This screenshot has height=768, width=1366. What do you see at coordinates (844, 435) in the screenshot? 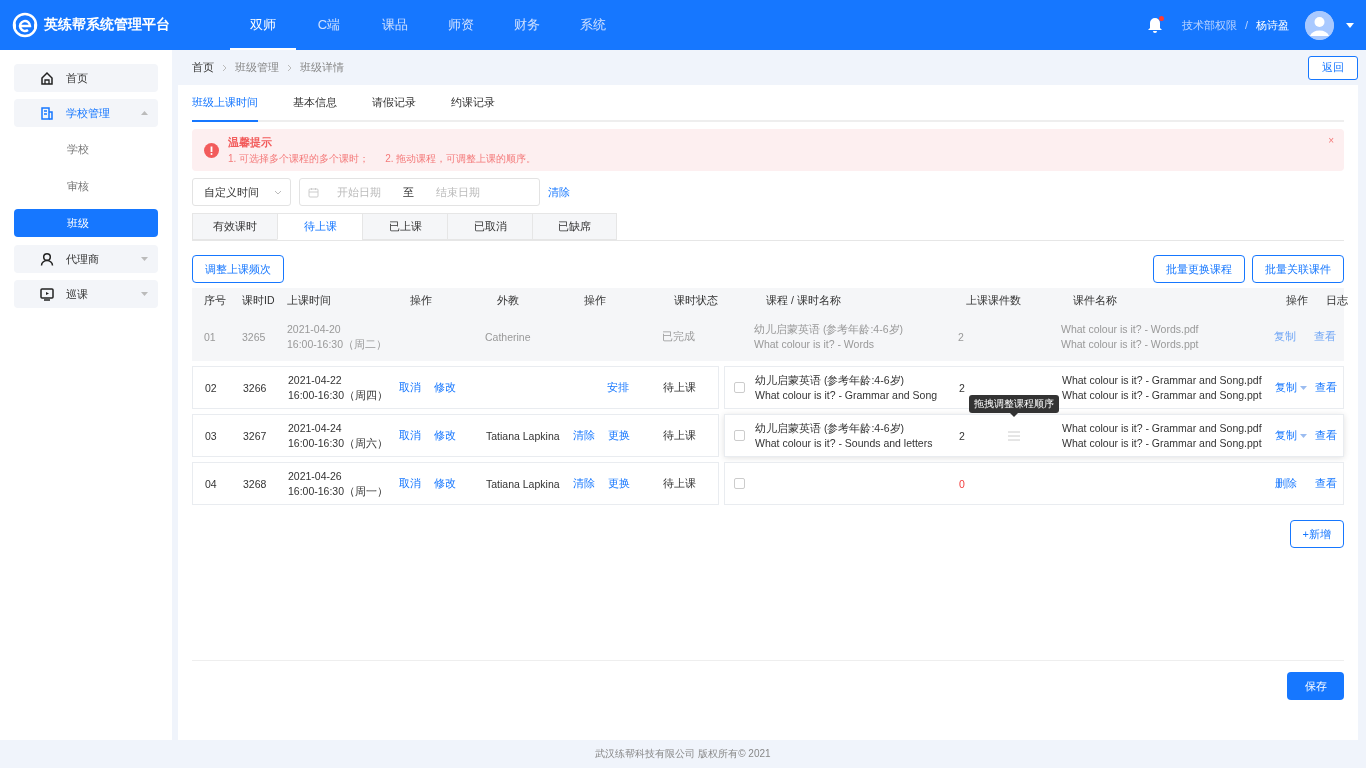
I see `table-cell-text: 幼儿启蒙英语 (参考年龄:4-6岁) What colour is it? - Sounds and letters` at bounding box center [844, 435].